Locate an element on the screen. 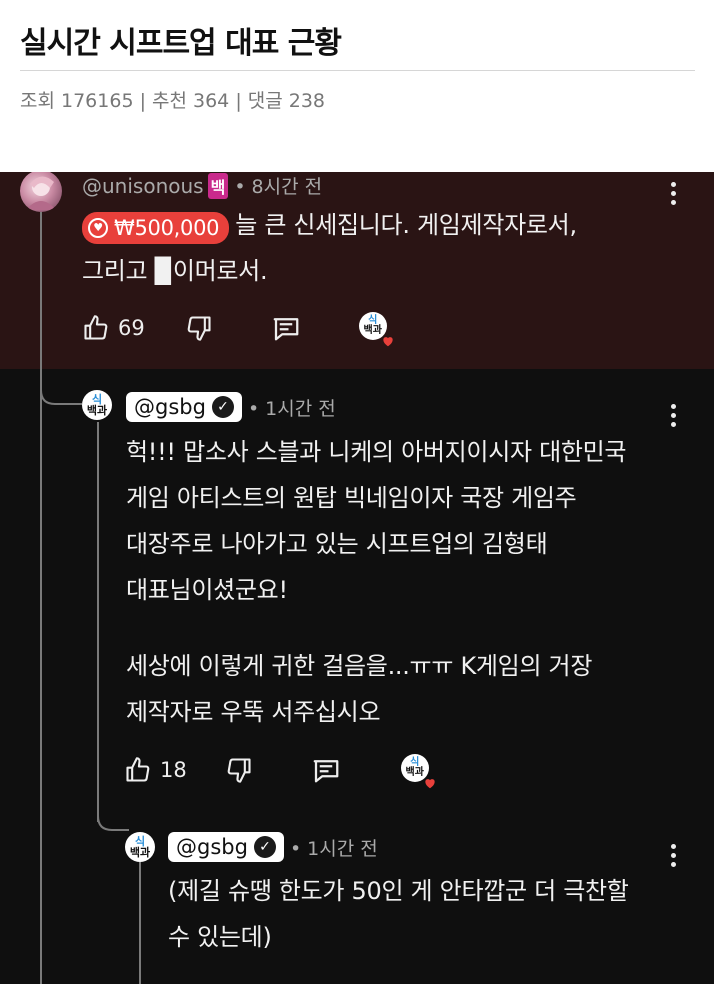  heart-money-icon: ♥ is located at coordinates (98, 228).